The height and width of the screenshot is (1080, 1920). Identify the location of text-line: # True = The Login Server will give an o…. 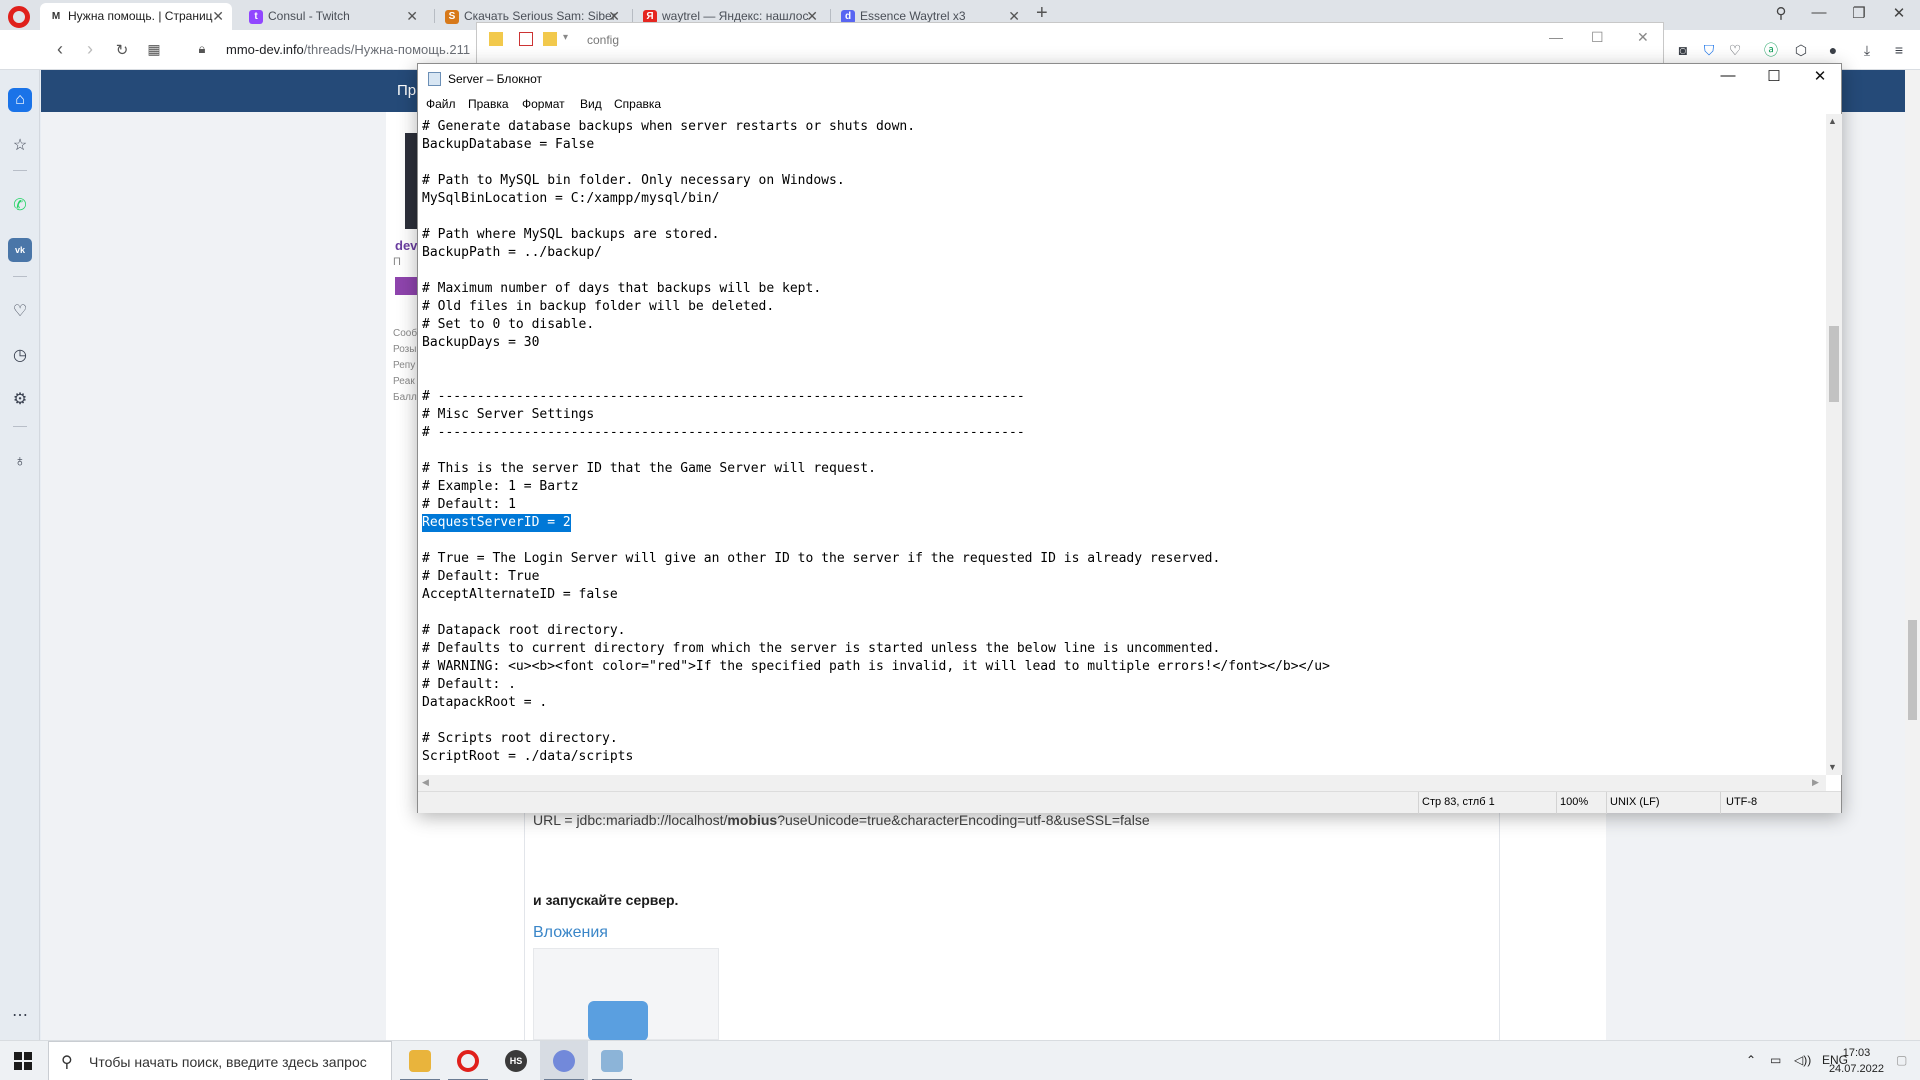
(821, 559).